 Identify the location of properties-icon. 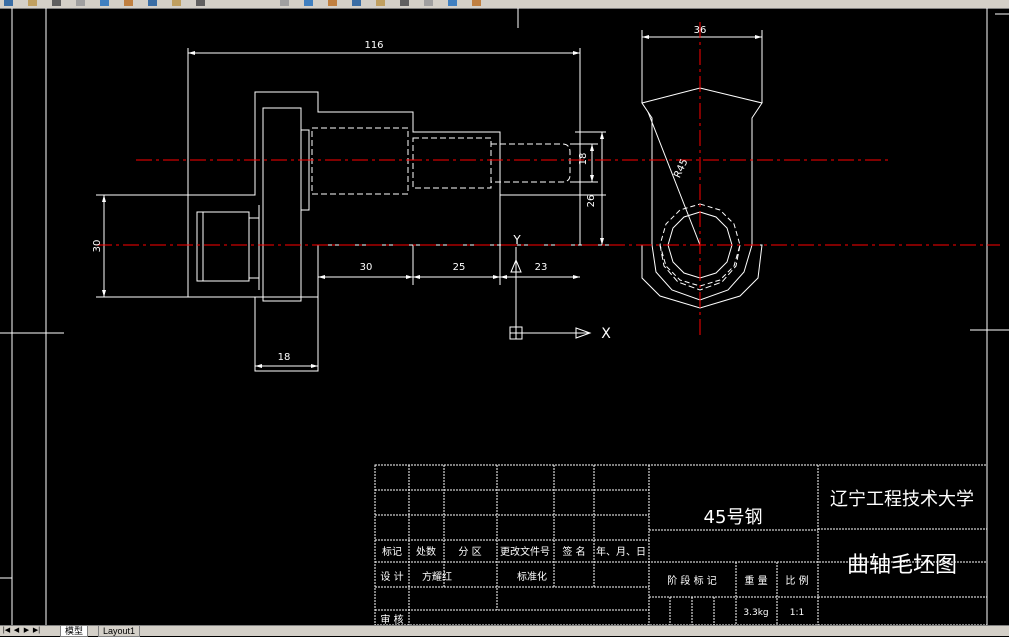
(380, 3).